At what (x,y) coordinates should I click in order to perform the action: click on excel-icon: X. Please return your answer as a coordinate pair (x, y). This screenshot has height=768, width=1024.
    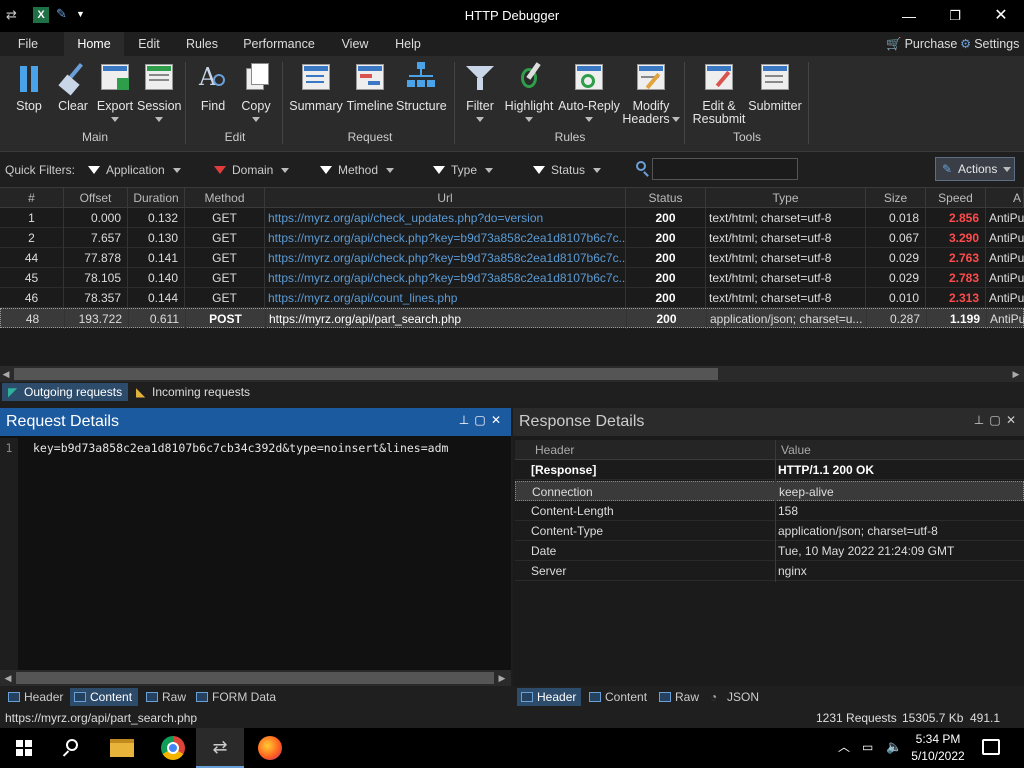
    Looking at the image, I should click on (41, 15).